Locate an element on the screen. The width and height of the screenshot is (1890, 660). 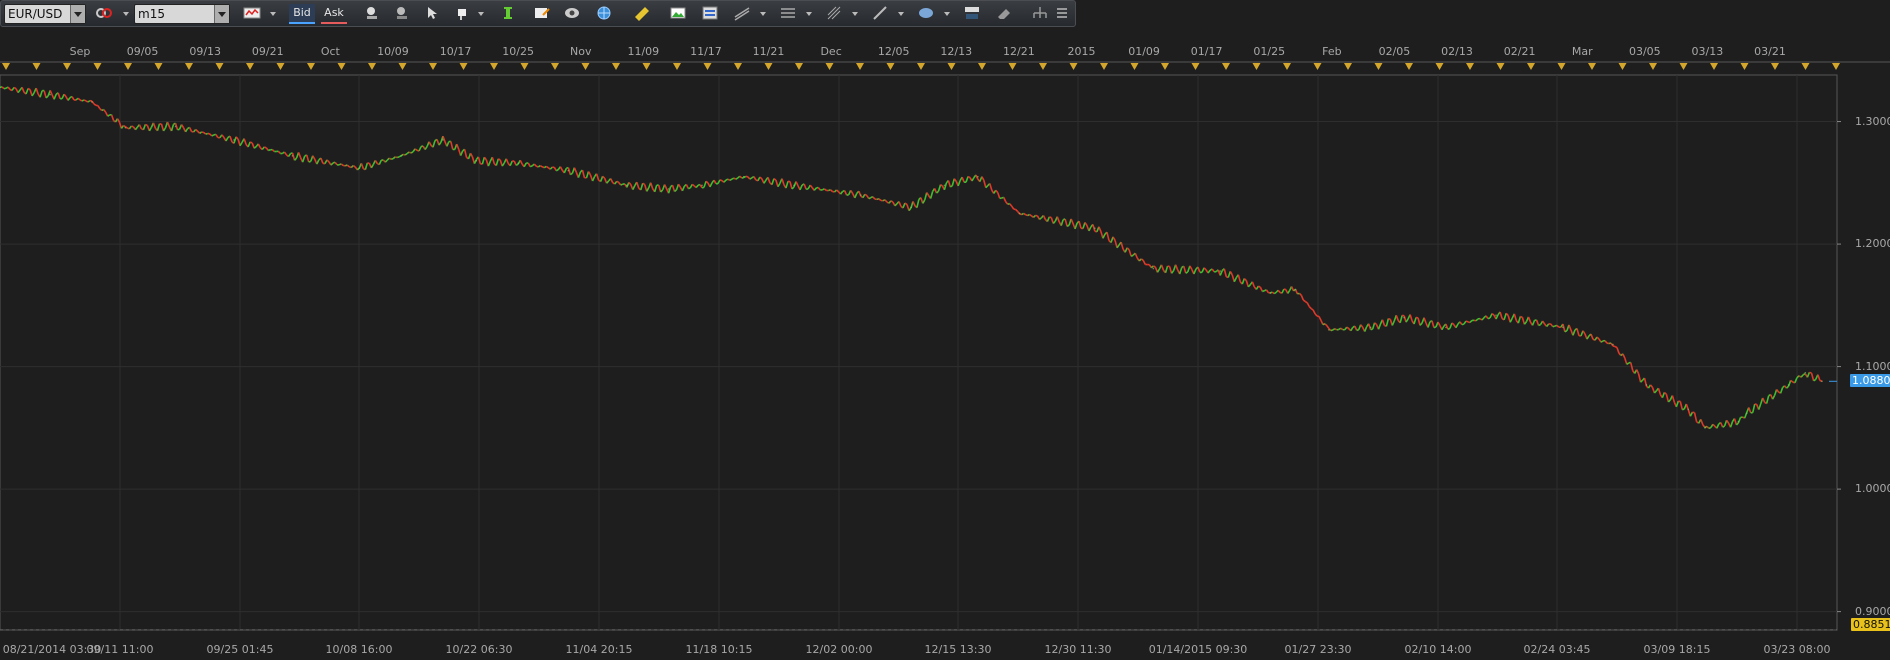
bid-toggle: Bid is located at coordinates (302, 14).